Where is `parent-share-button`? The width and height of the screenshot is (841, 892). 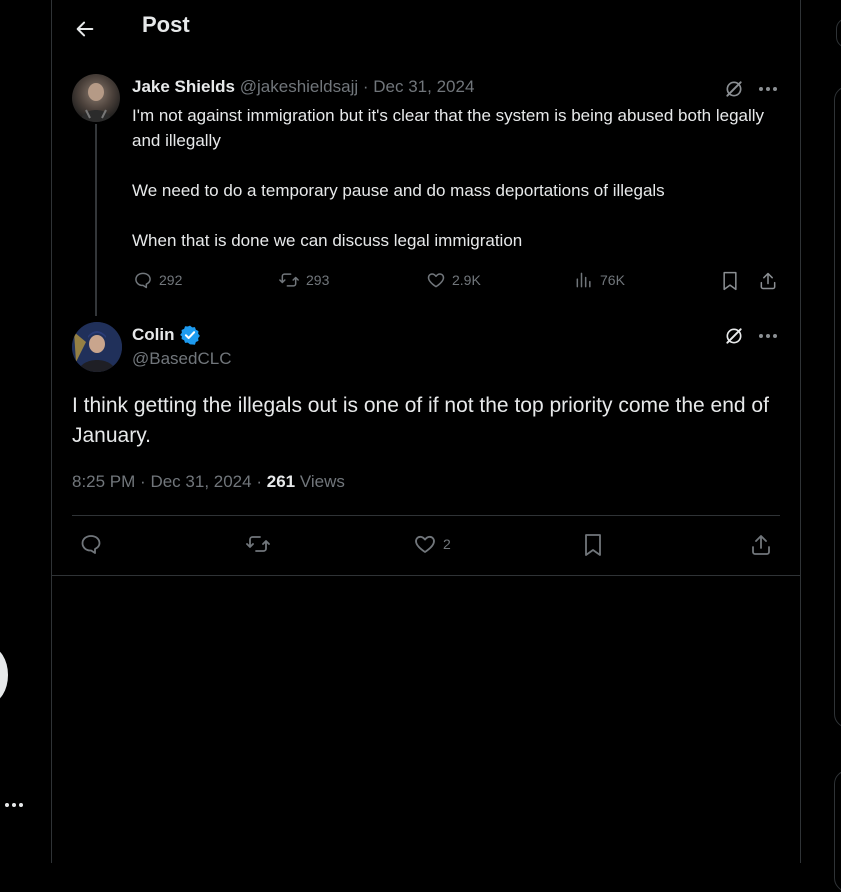
parent-share-button is located at coordinates (768, 281).